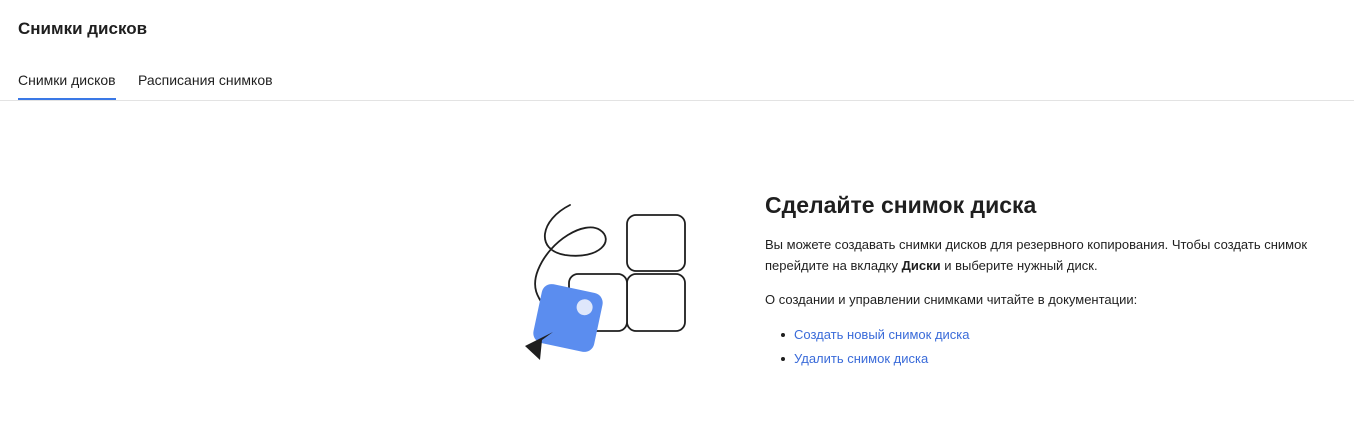 The width and height of the screenshot is (1354, 424). Describe the element at coordinates (677, 81) in the screenshot. I see `tabs-bar: Снимки дисков Расписания снимков` at that location.